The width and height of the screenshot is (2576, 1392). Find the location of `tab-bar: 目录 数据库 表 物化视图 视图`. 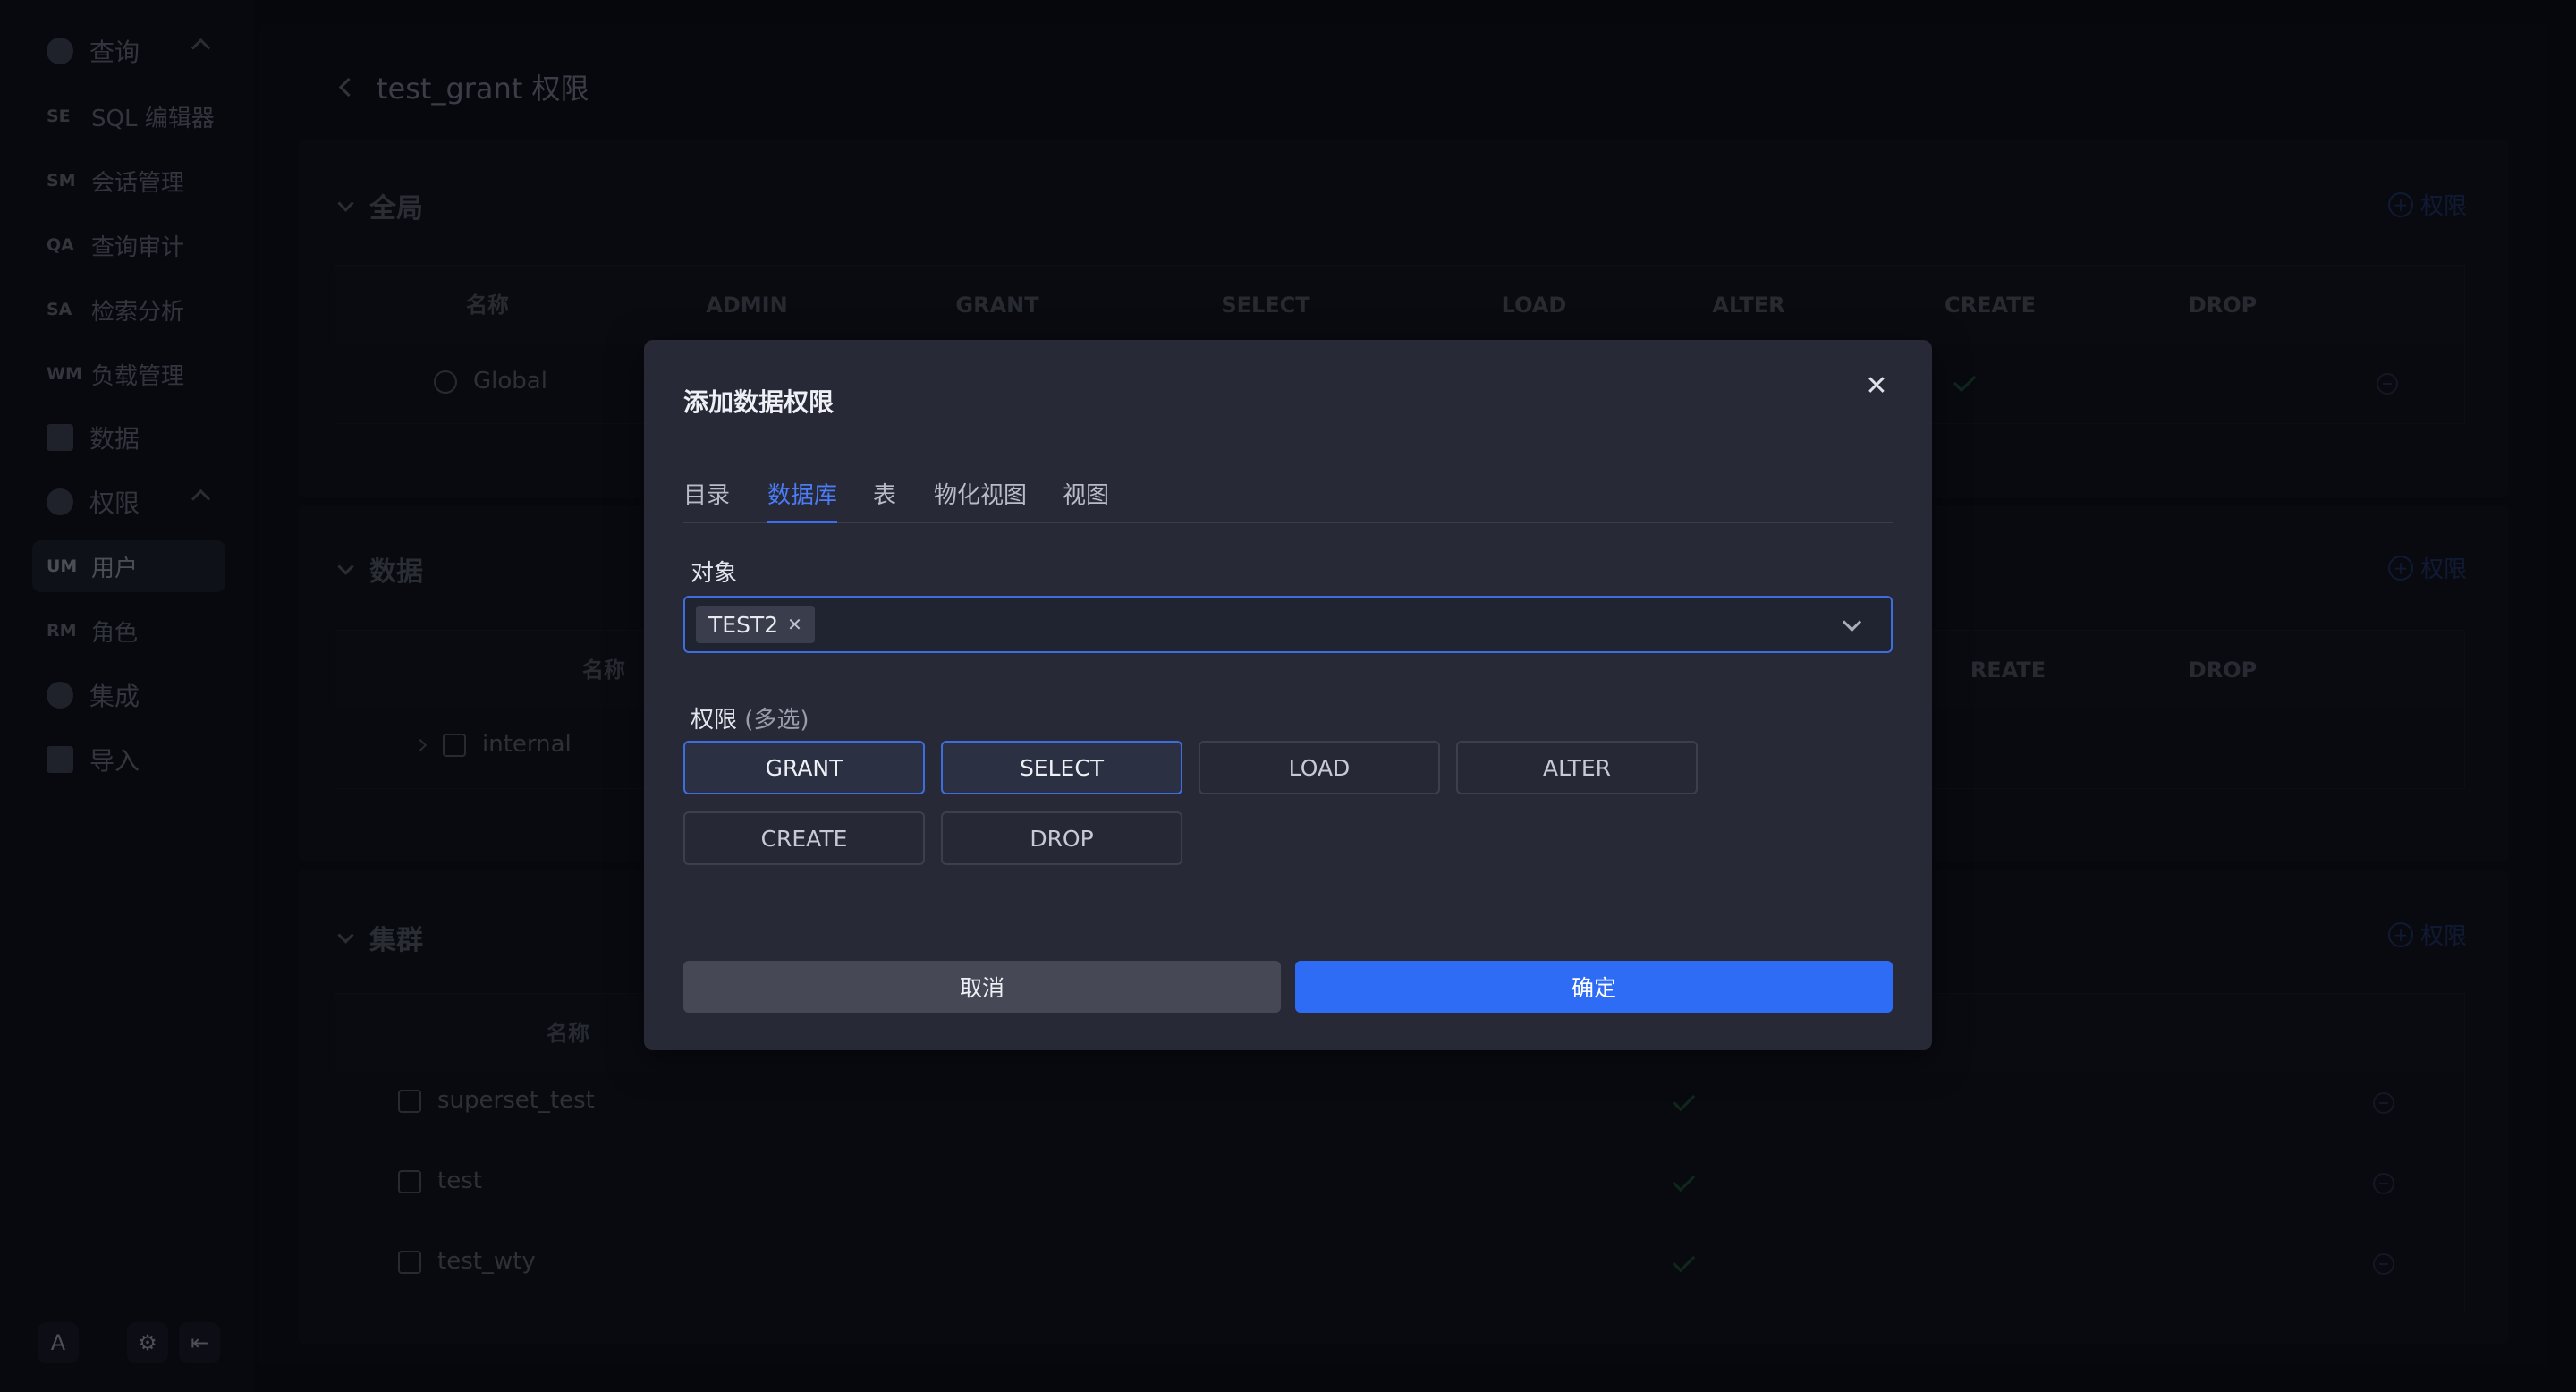

tab-bar: 目录 数据库 表 物化视图 视图 is located at coordinates (1288, 496).